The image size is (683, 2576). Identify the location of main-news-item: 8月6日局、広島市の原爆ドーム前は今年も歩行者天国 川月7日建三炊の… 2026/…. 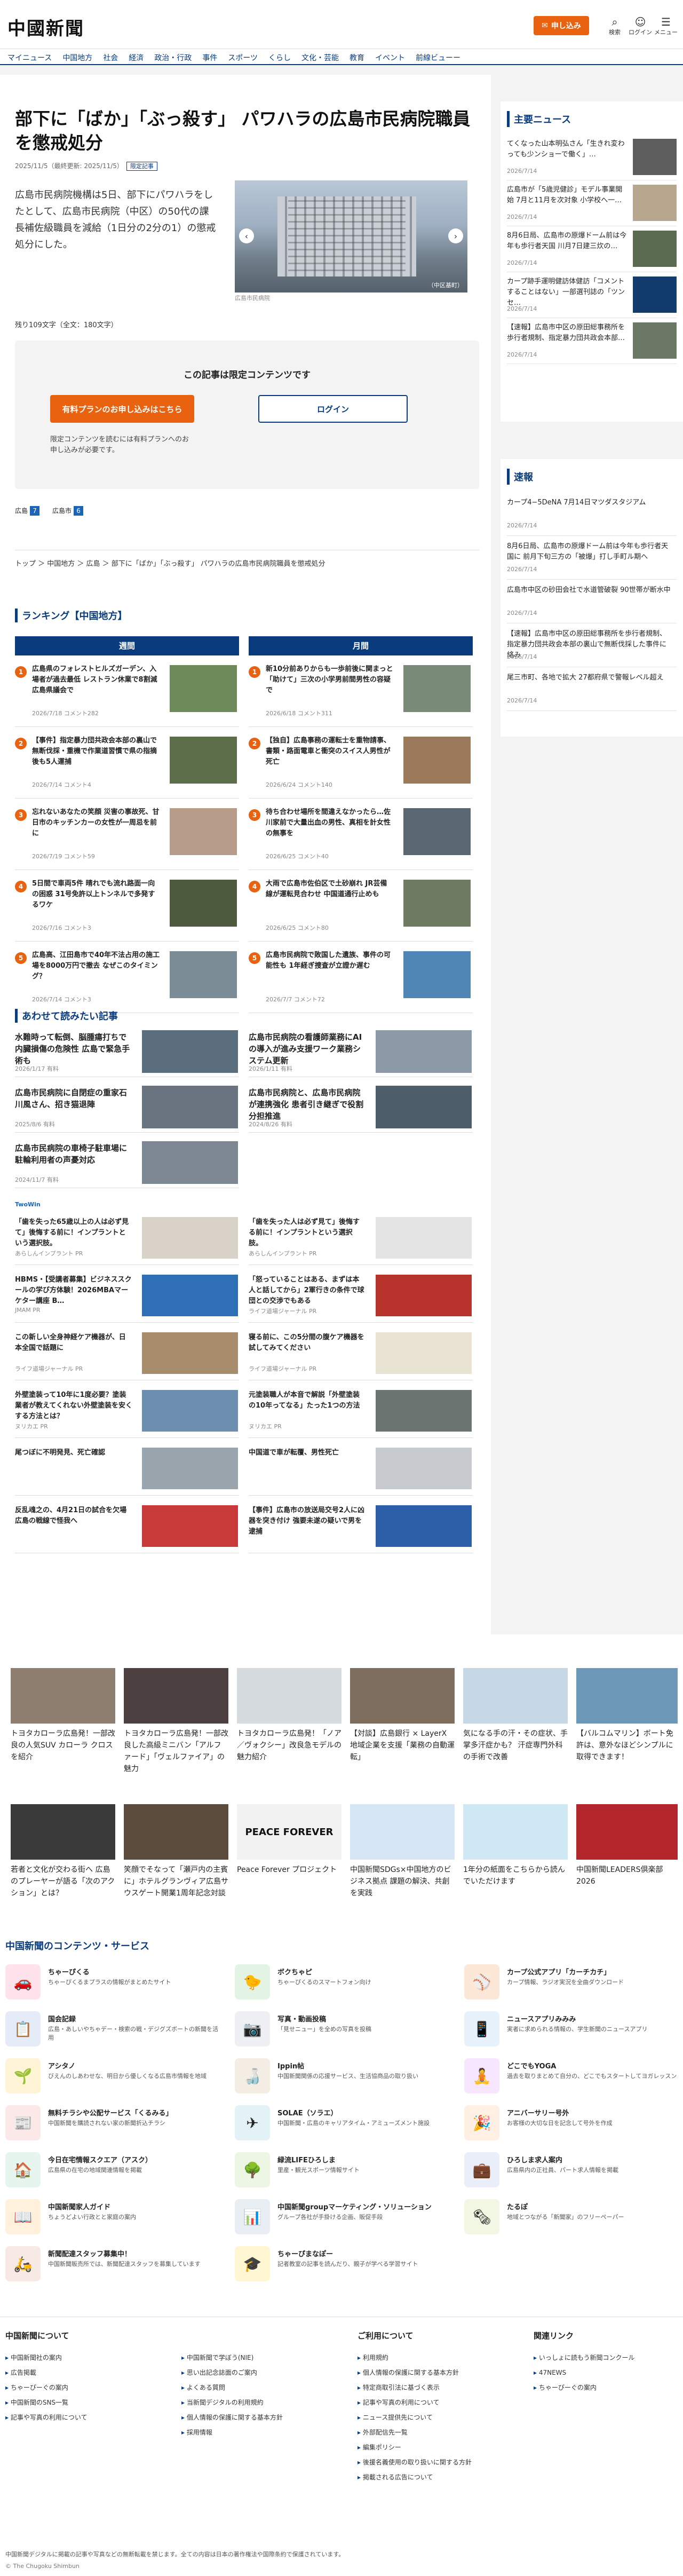
(592, 249).